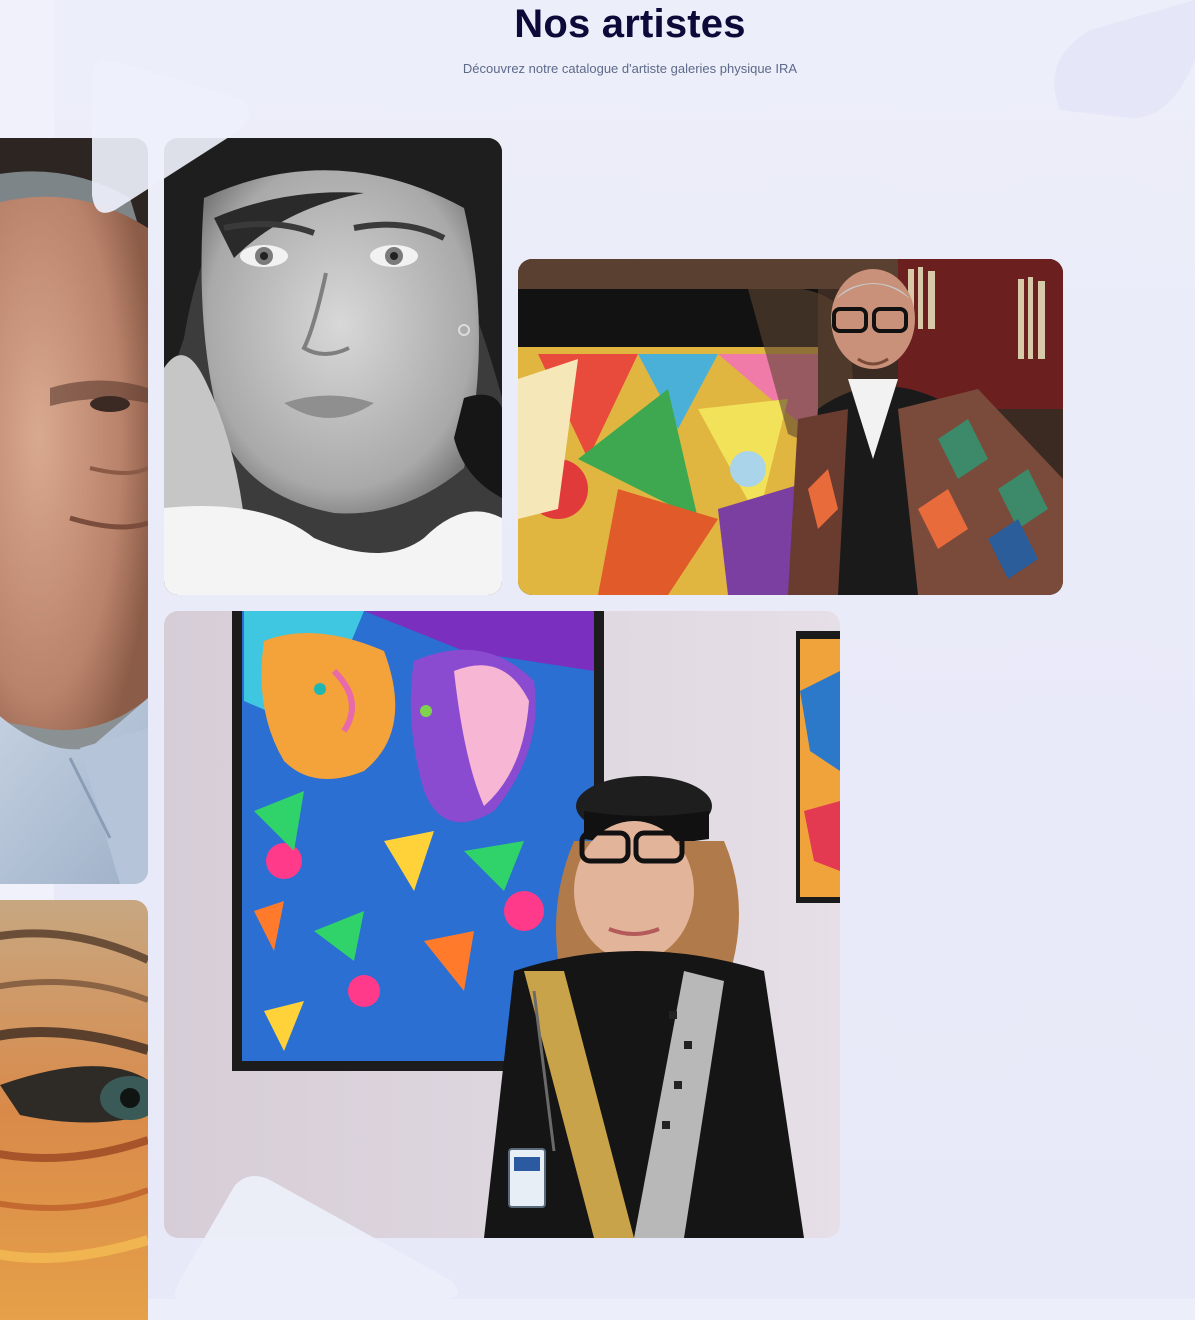 This screenshot has height=1320, width=1195. I want to click on artwork-card-eye-painting, so click(74, 1110).